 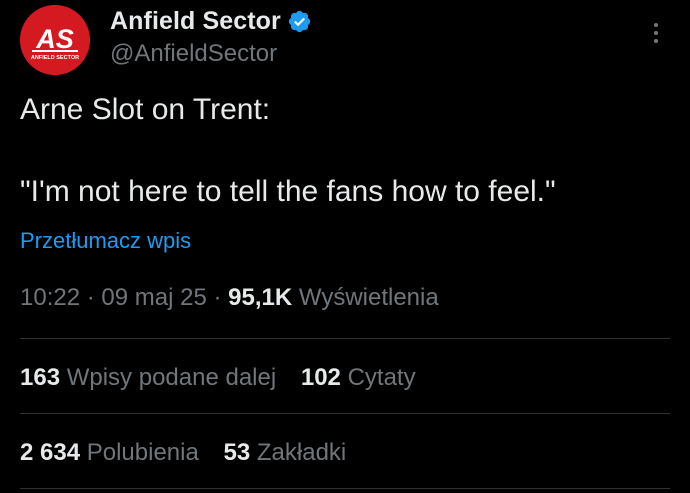 I want to click on tweet-meta: 10:22 · 09 maj 25 · 95,1K Wyświetlenia, so click(x=229, y=298).